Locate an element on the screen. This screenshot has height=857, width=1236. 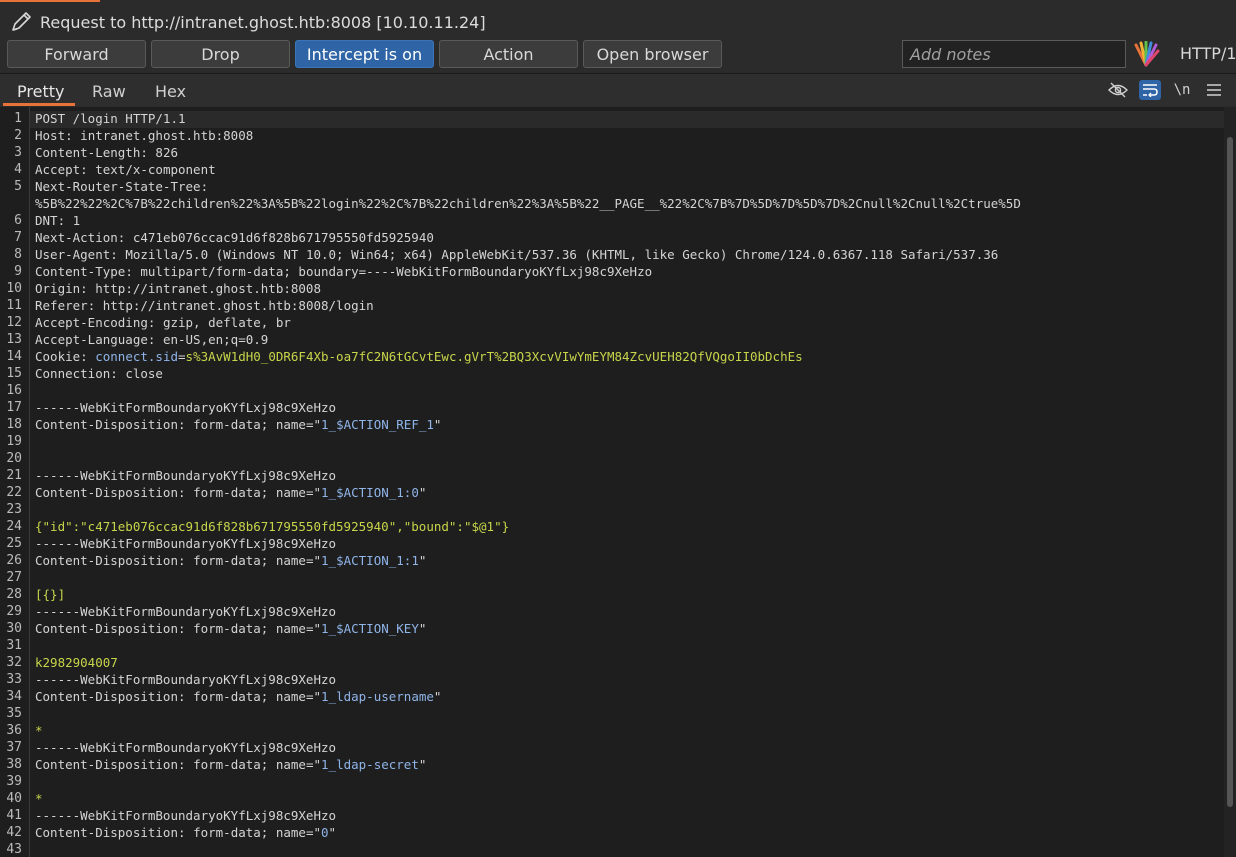
tab-hex: Hex is located at coordinates (170, 91).